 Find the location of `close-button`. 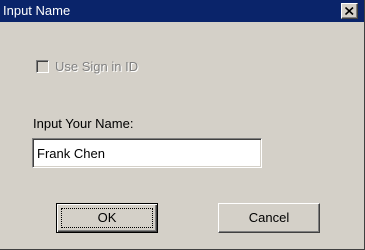

close-button is located at coordinates (349, 11).